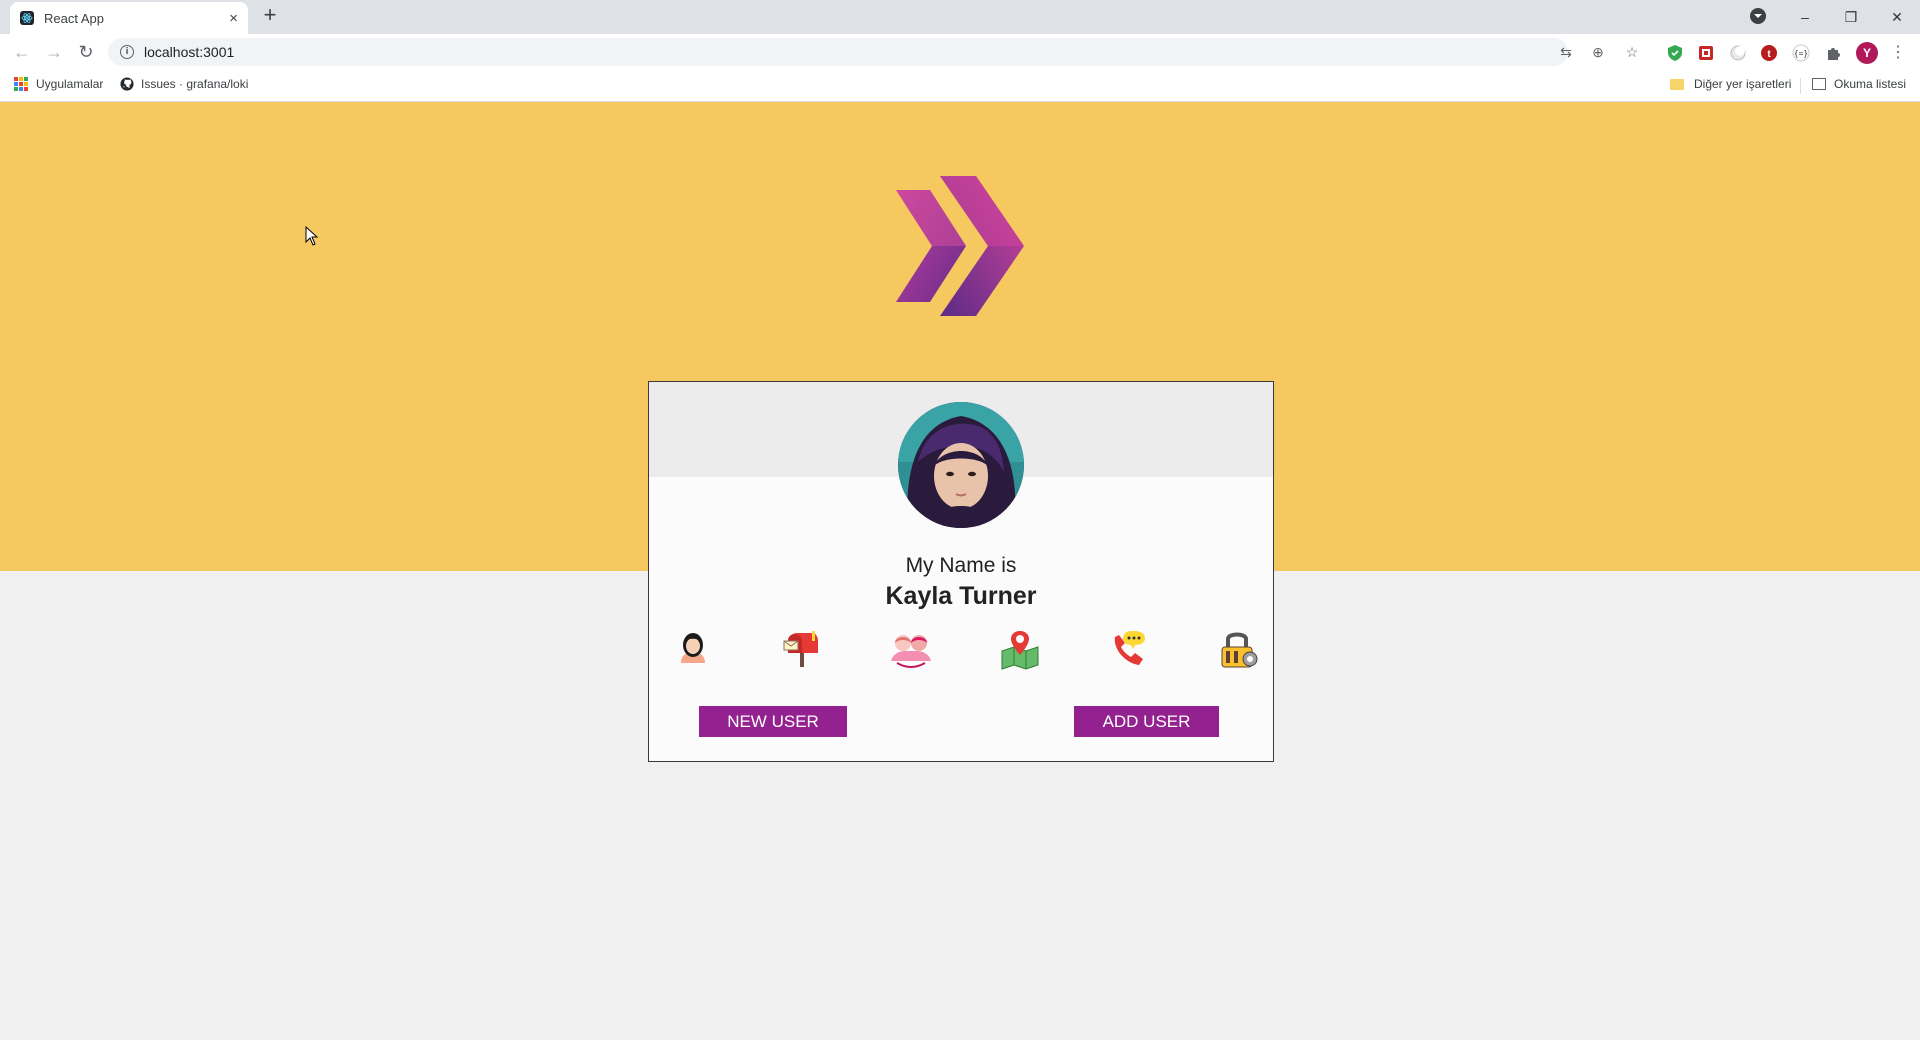  What do you see at coordinates (773, 721) in the screenshot?
I see `new-user-button: NEW USER` at bounding box center [773, 721].